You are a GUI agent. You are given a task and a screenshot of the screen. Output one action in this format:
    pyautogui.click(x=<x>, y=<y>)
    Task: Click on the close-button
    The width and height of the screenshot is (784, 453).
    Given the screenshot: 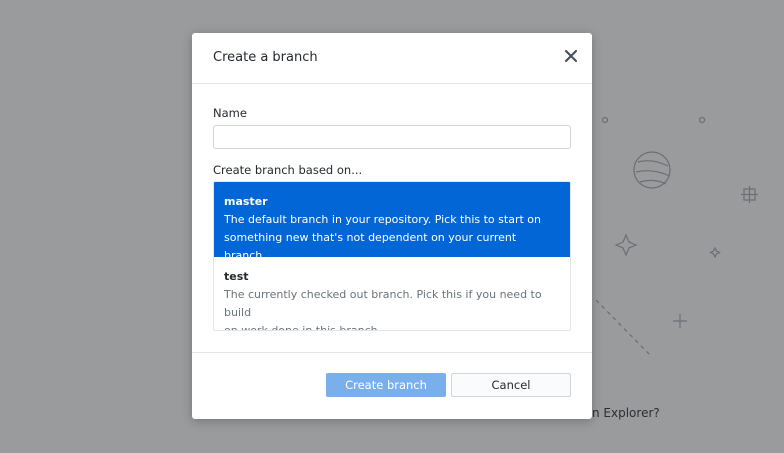 What is the action you would take?
    pyautogui.click(x=571, y=56)
    